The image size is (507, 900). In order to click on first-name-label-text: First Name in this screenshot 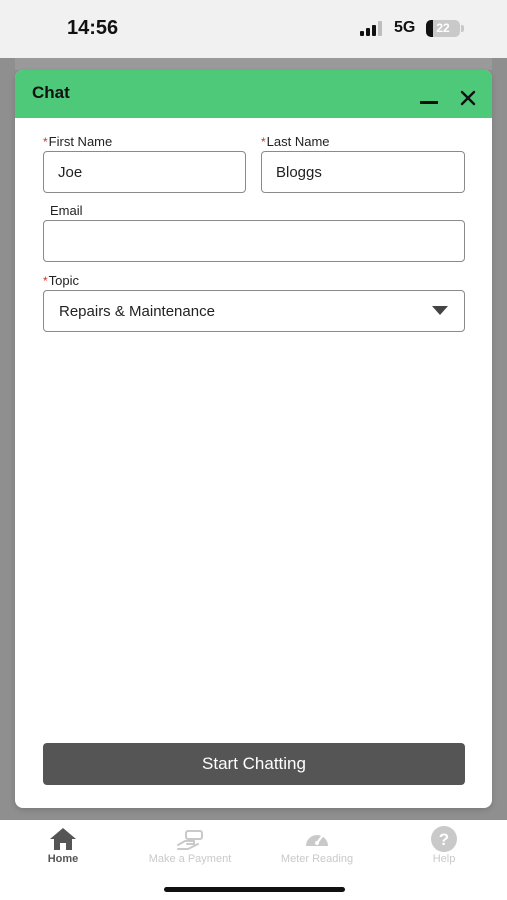, I will do `click(80, 141)`.